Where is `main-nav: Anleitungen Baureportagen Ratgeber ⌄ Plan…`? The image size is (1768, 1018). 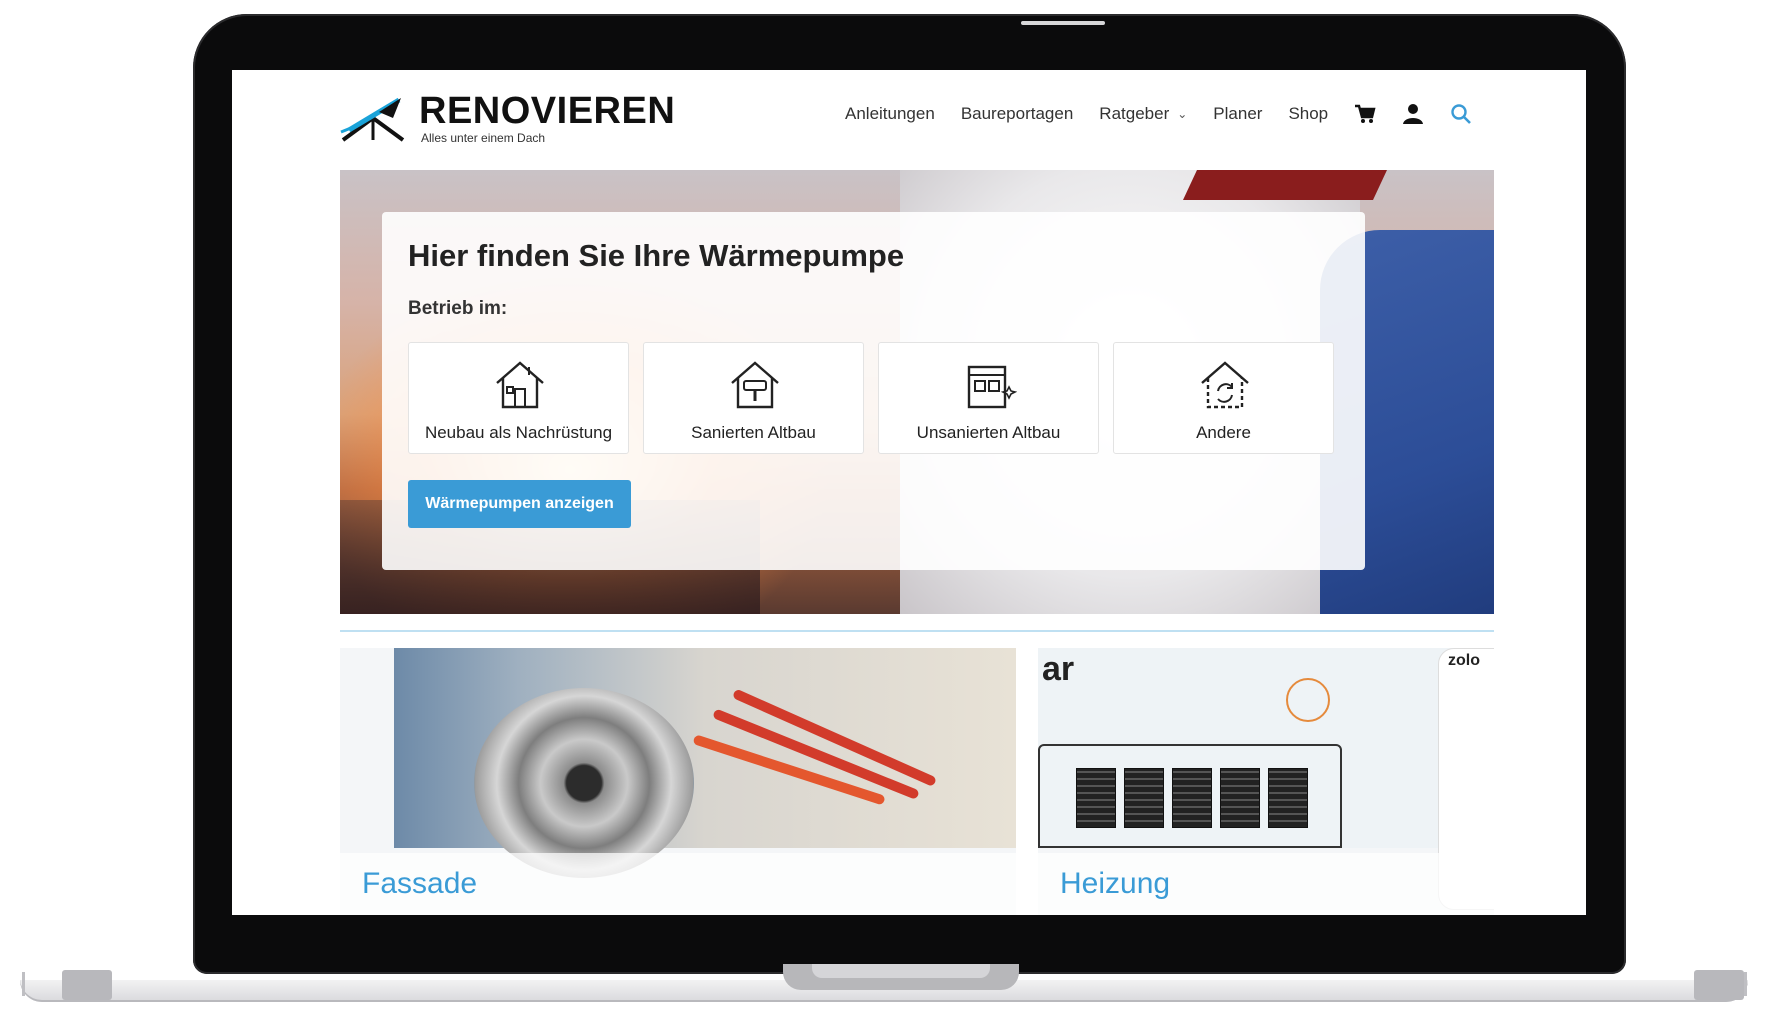 main-nav: Anleitungen Baureportagen Ratgeber ⌄ Plan… is located at coordinates (1158, 114).